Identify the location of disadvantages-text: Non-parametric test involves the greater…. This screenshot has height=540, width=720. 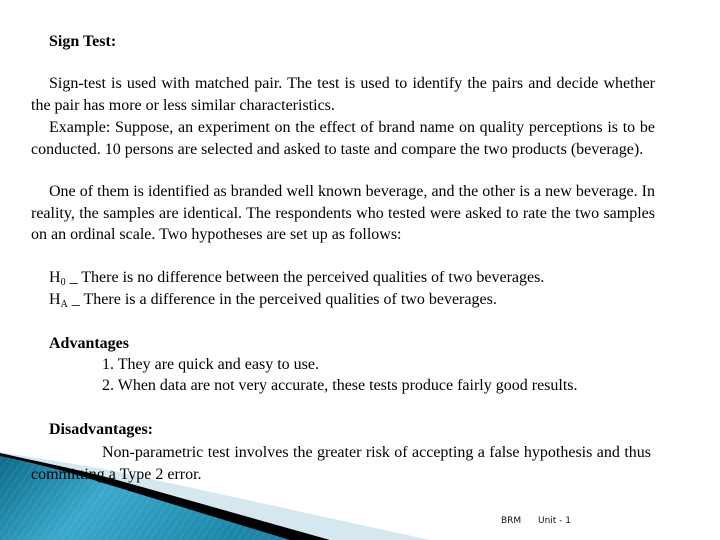
(341, 463).